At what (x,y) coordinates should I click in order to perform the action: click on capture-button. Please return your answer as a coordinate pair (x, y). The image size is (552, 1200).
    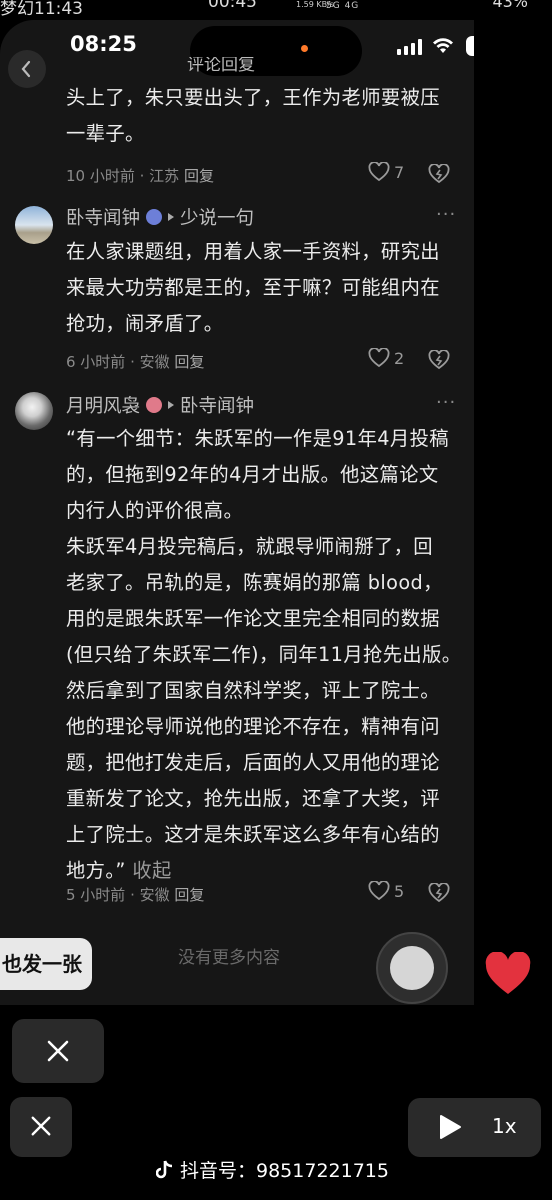
    Looking at the image, I should click on (412, 968).